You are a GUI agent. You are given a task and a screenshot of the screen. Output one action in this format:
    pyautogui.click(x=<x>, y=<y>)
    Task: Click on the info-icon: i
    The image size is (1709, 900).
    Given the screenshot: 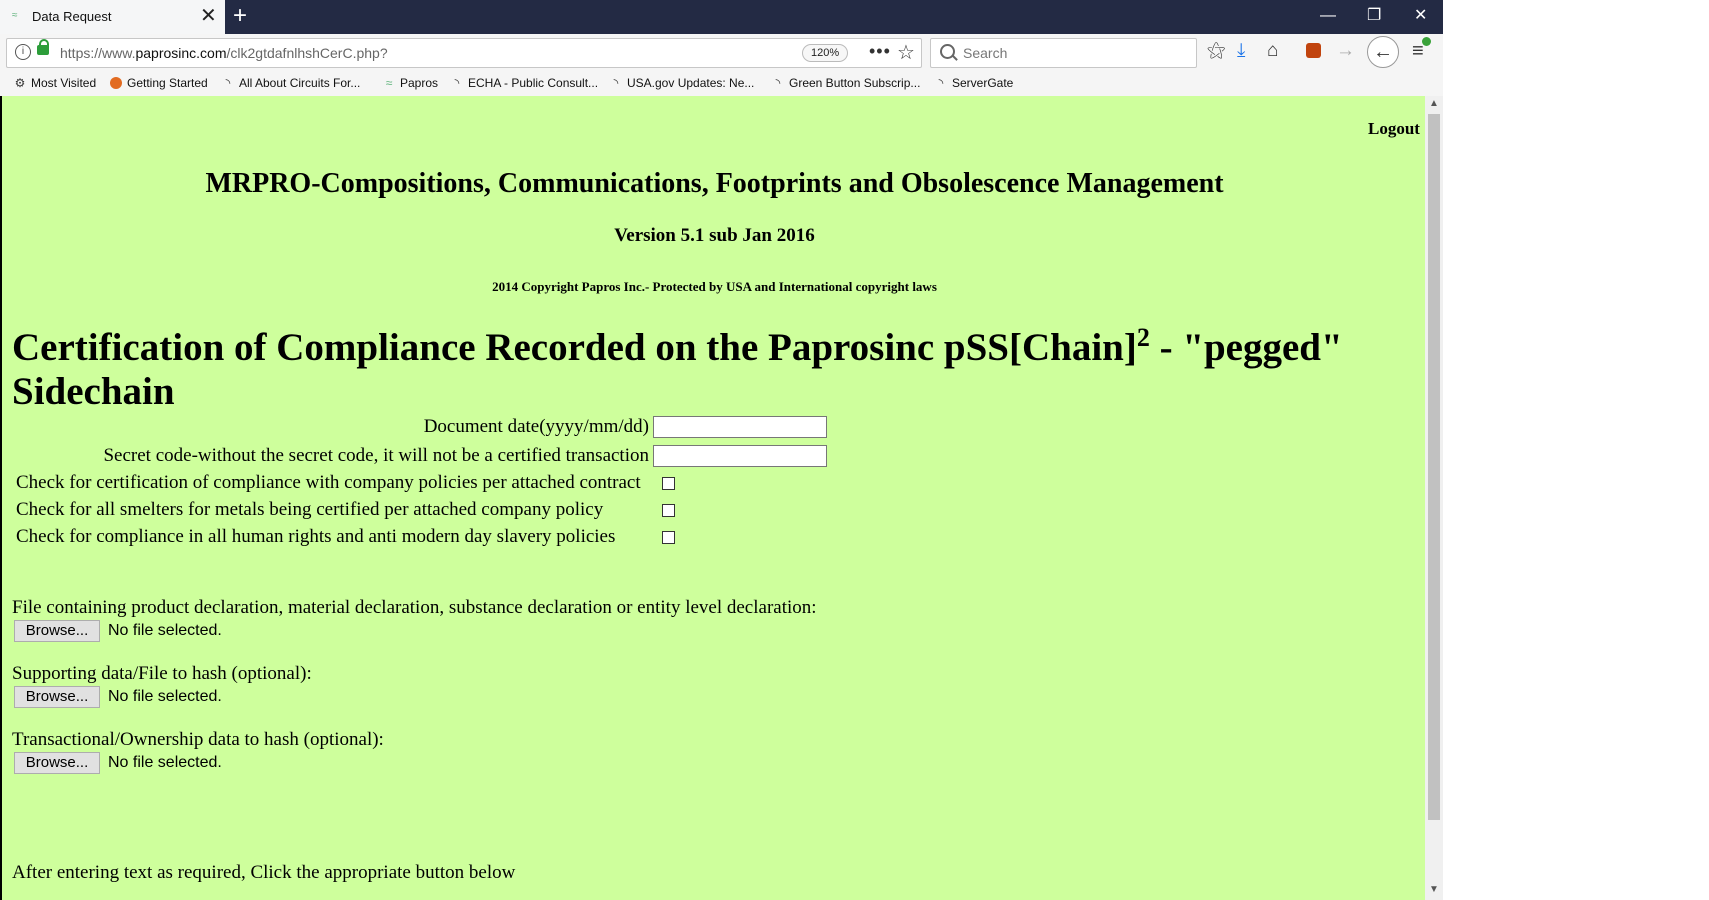 What is the action you would take?
    pyautogui.click(x=23, y=52)
    